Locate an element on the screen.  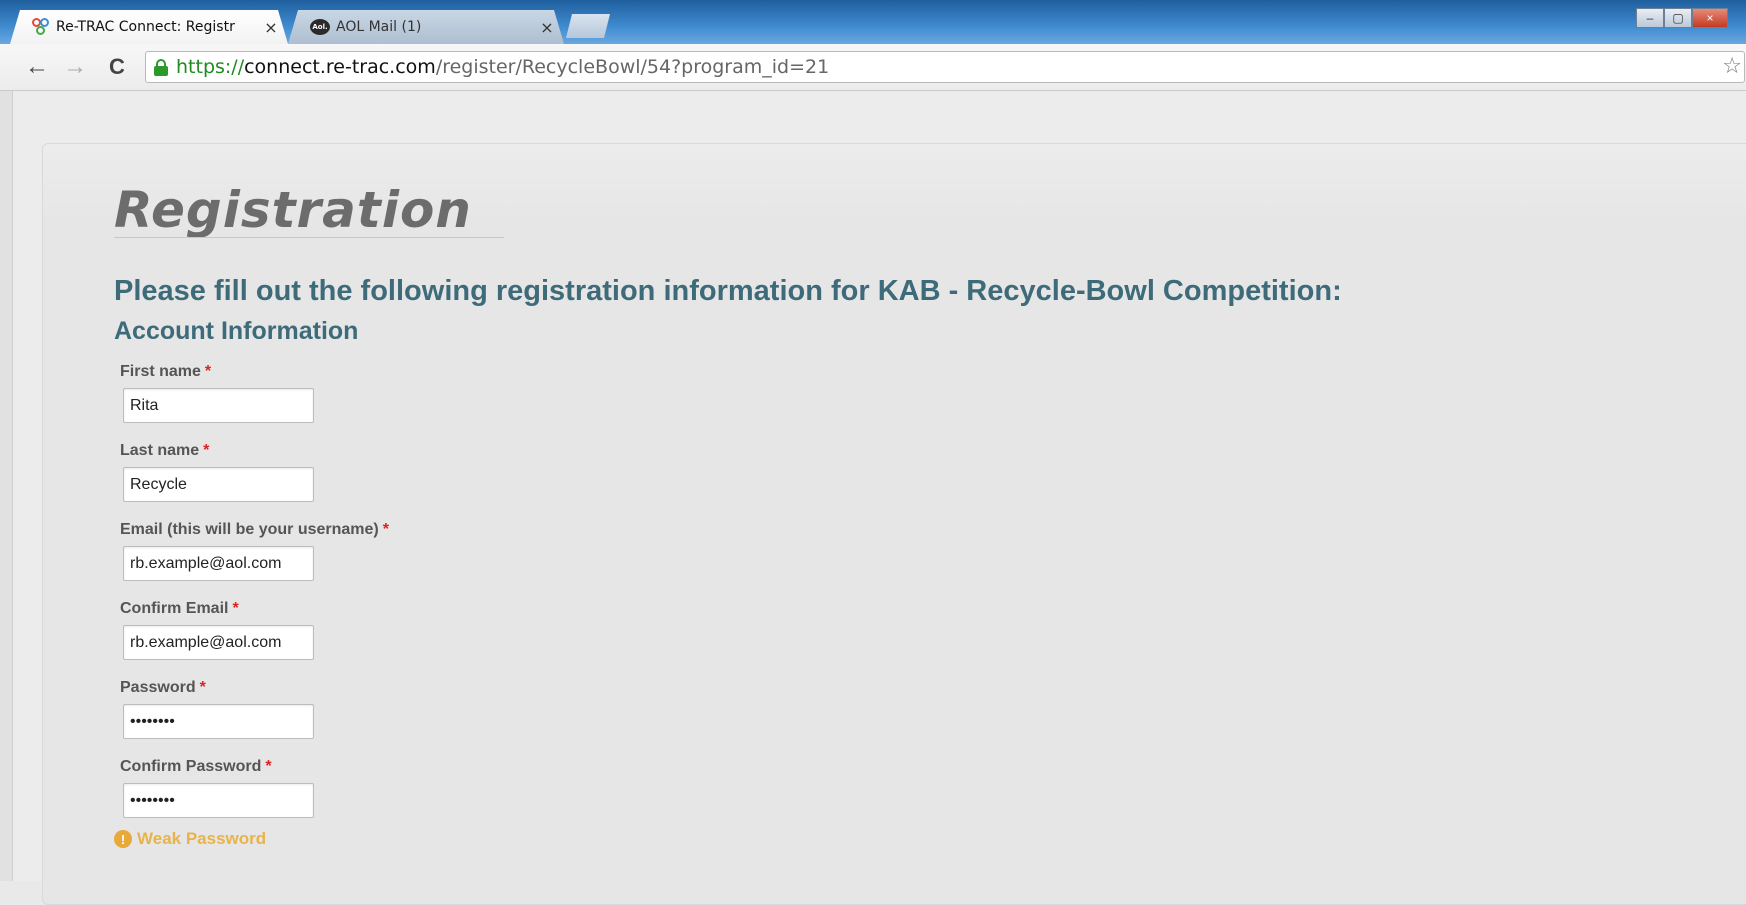
section-heading-account-information: Account Information is located at coordinates (236, 331).